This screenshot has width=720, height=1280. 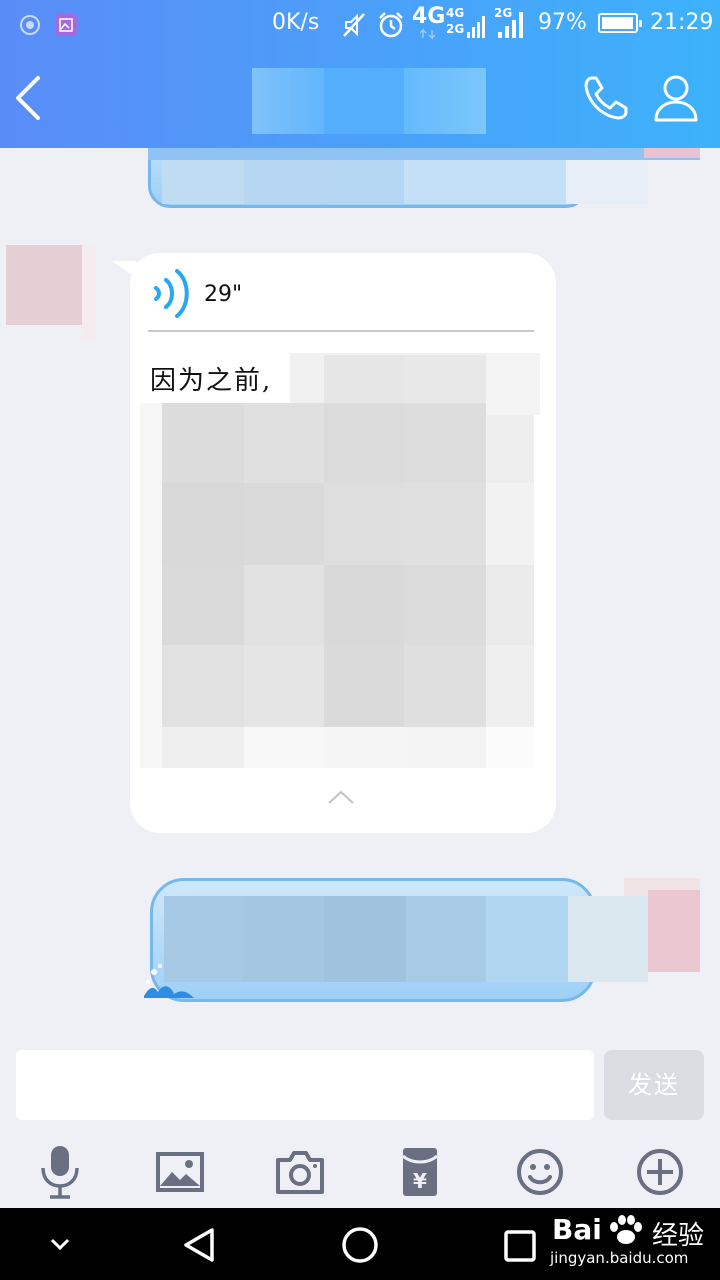 What do you see at coordinates (428, 34) in the screenshot?
I see `data-arrows-icon` at bounding box center [428, 34].